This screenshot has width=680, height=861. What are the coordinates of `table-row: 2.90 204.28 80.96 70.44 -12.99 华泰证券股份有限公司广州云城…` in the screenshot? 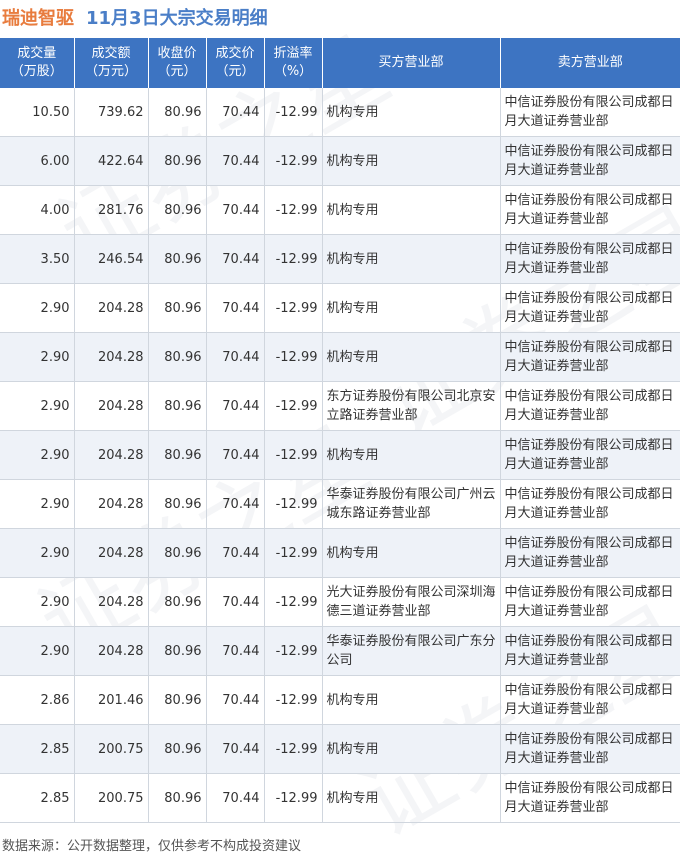 It's located at (340, 504).